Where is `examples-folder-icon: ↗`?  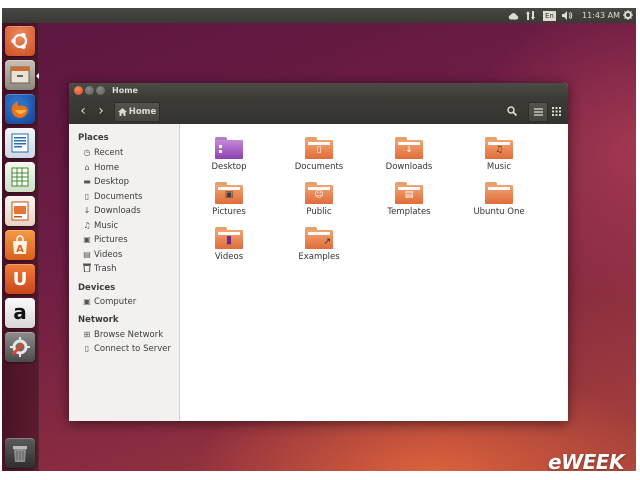
examples-folder-icon: ↗ is located at coordinates (319, 238).